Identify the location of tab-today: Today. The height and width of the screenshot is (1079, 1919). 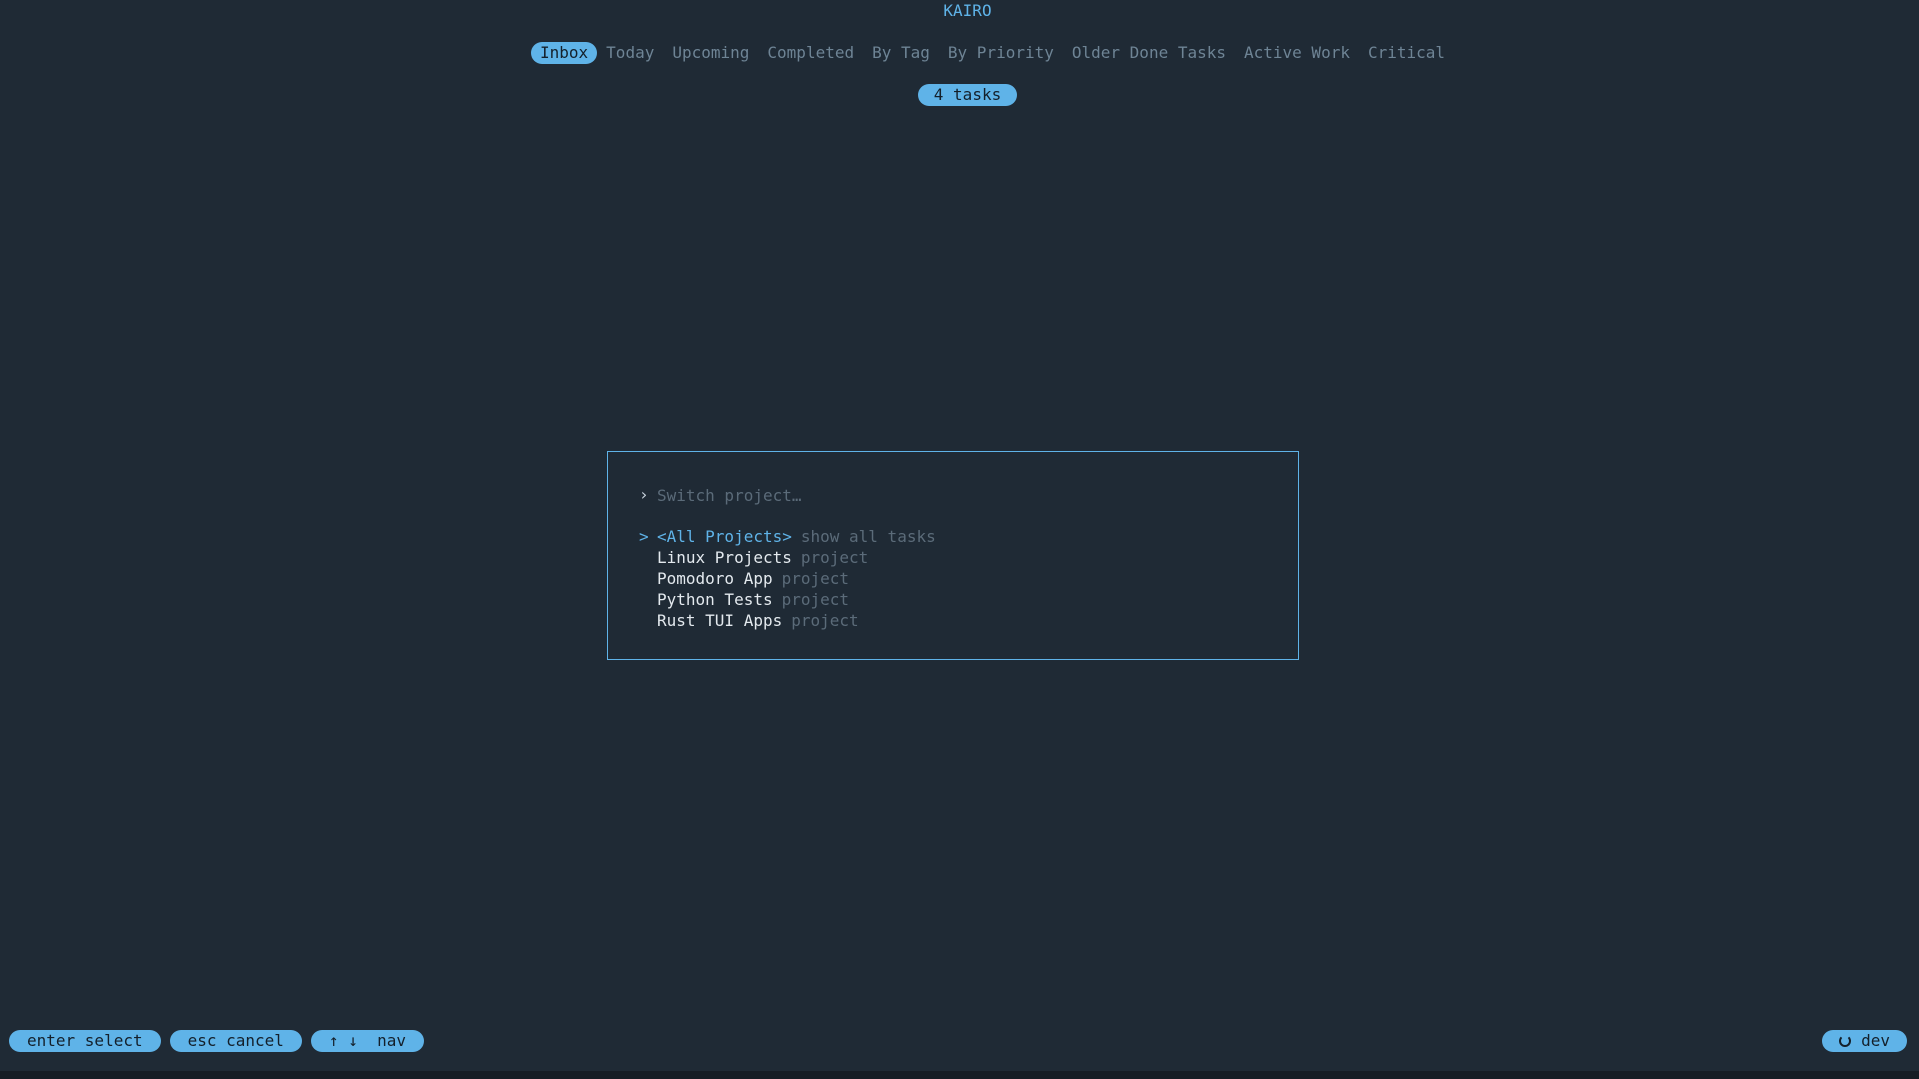
(630, 53).